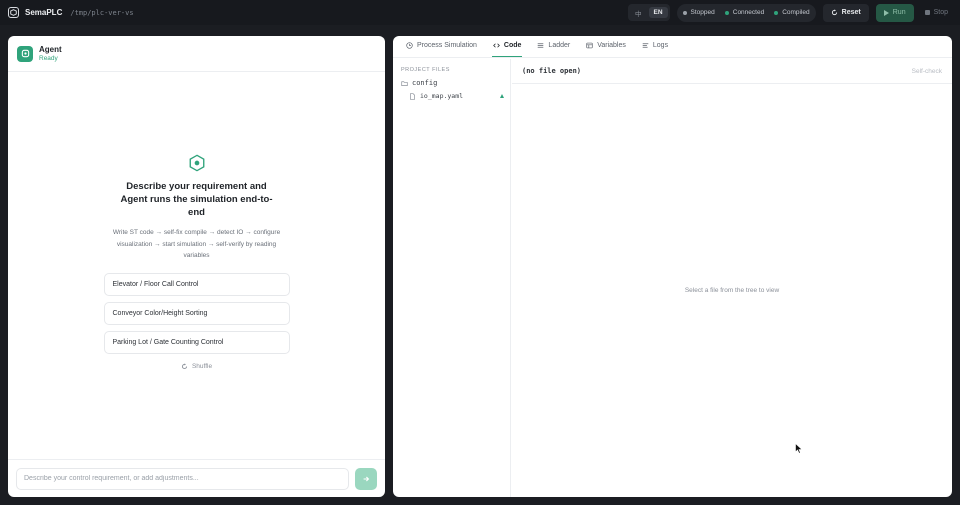  What do you see at coordinates (799, 448) in the screenshot?
I see `mouse-cursor-icon` at bounding box center [799, 448].